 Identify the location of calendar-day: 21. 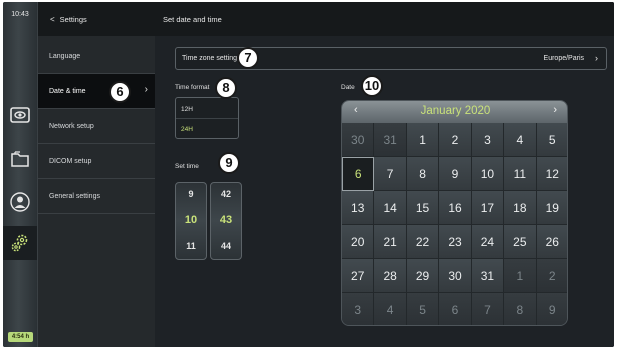
(390, 242).